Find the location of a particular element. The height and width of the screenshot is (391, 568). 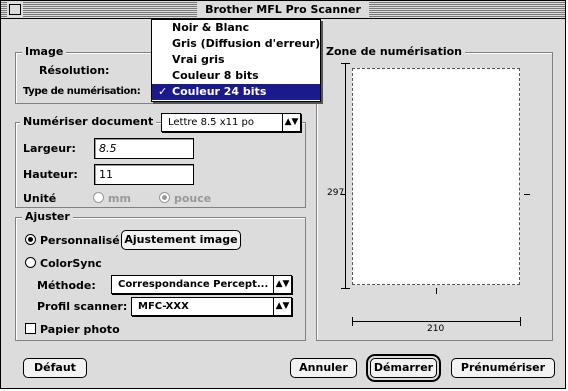

method-popup: Correspondance Percept... ▲▼ is located at coordinates (201, 284).